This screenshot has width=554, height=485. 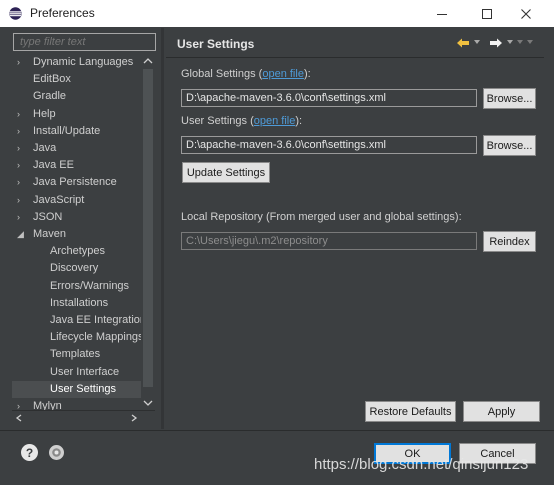 I want to click on title-bar: Preferences, so click(x=277, y=13).